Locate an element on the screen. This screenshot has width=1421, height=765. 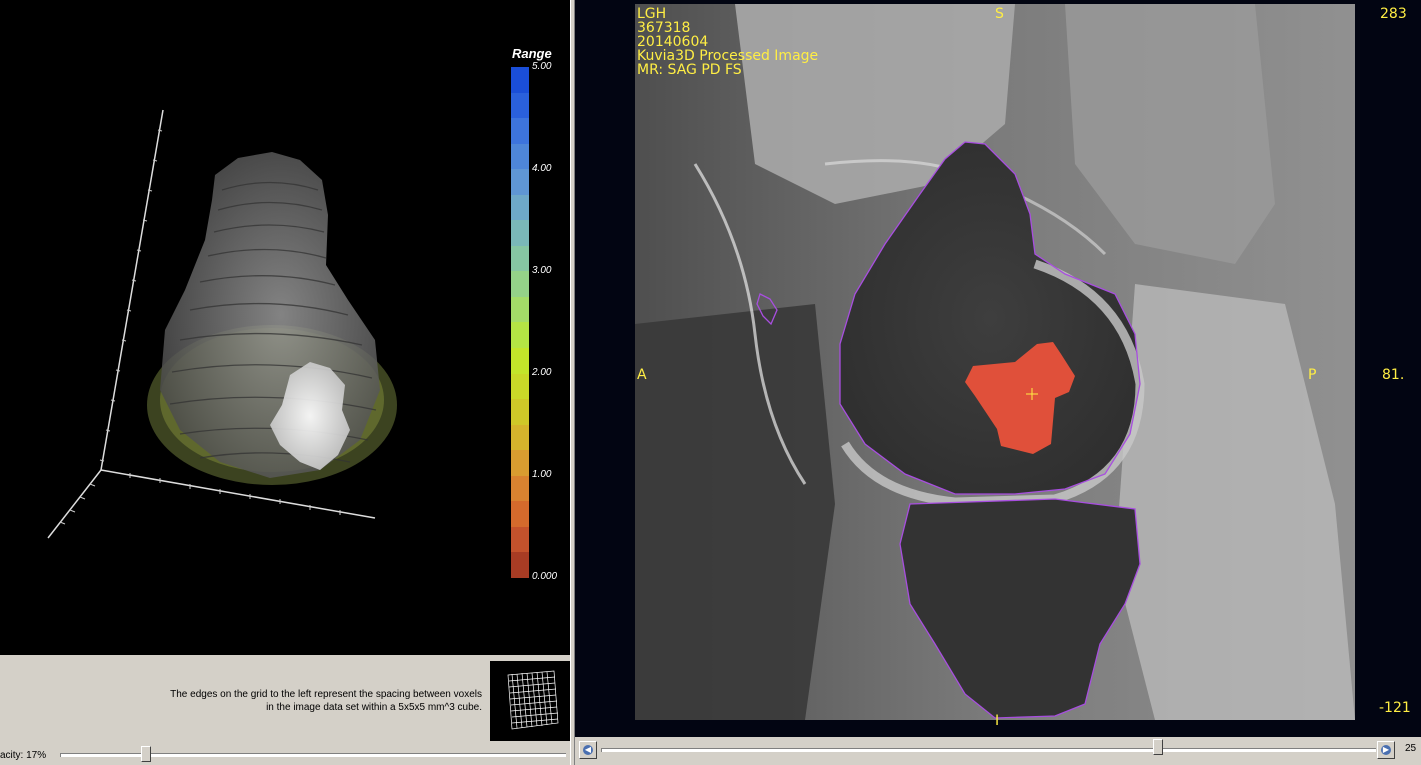
orientation-anterior: A is located at coordinates (642, 375).